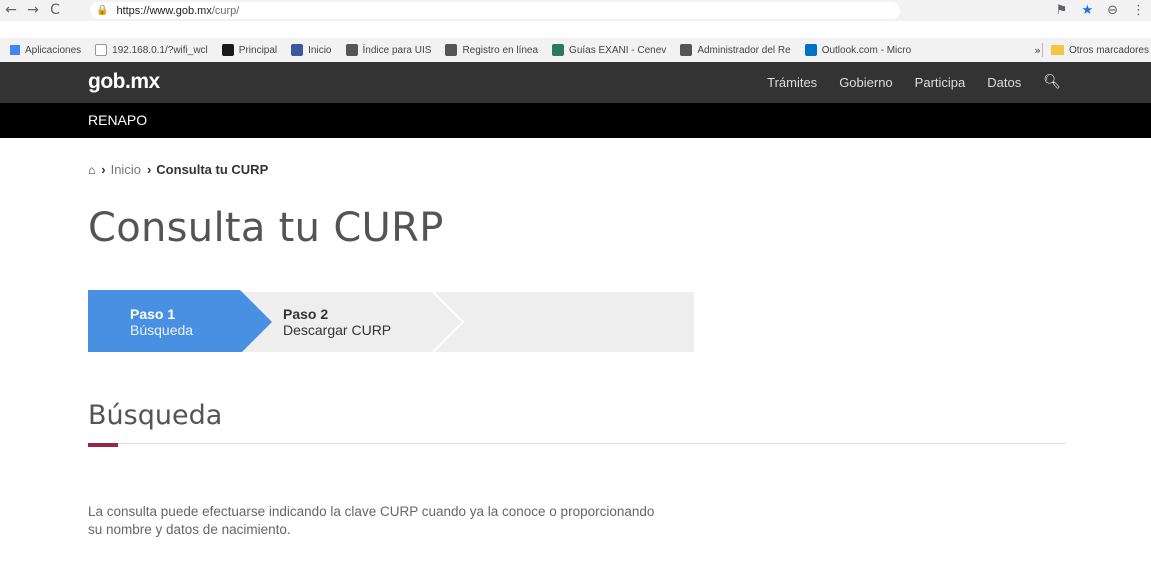 This screenshot has height=566, width=1151. Describe the element at coordinates (337, 330) in the screenshot. I see `step-2-label: Descargar CURP` at that location.